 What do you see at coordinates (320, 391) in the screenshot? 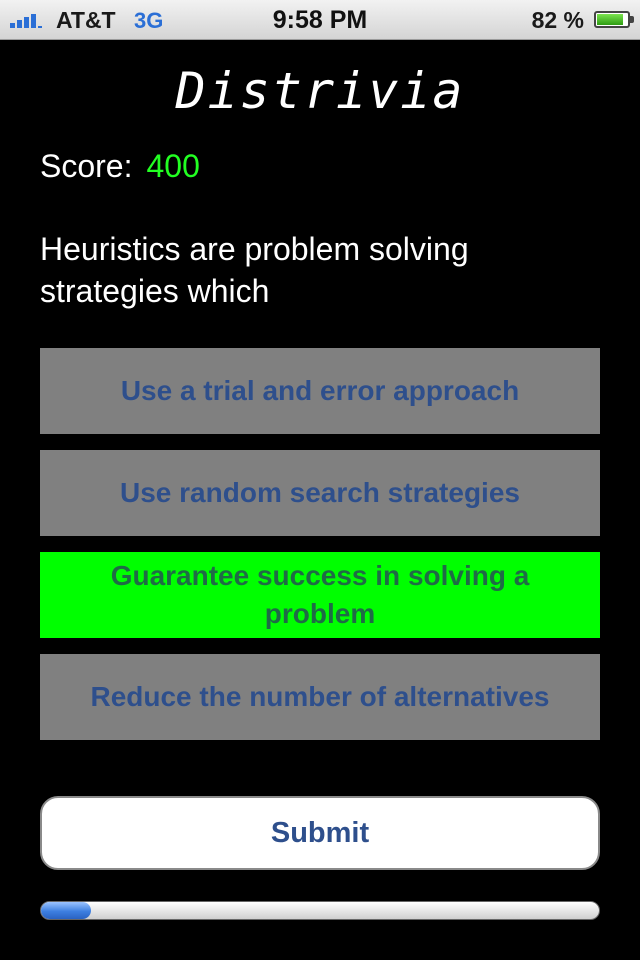
I see `answer-option-1: Use a trial and error approach` at bounding box center [320, 391].